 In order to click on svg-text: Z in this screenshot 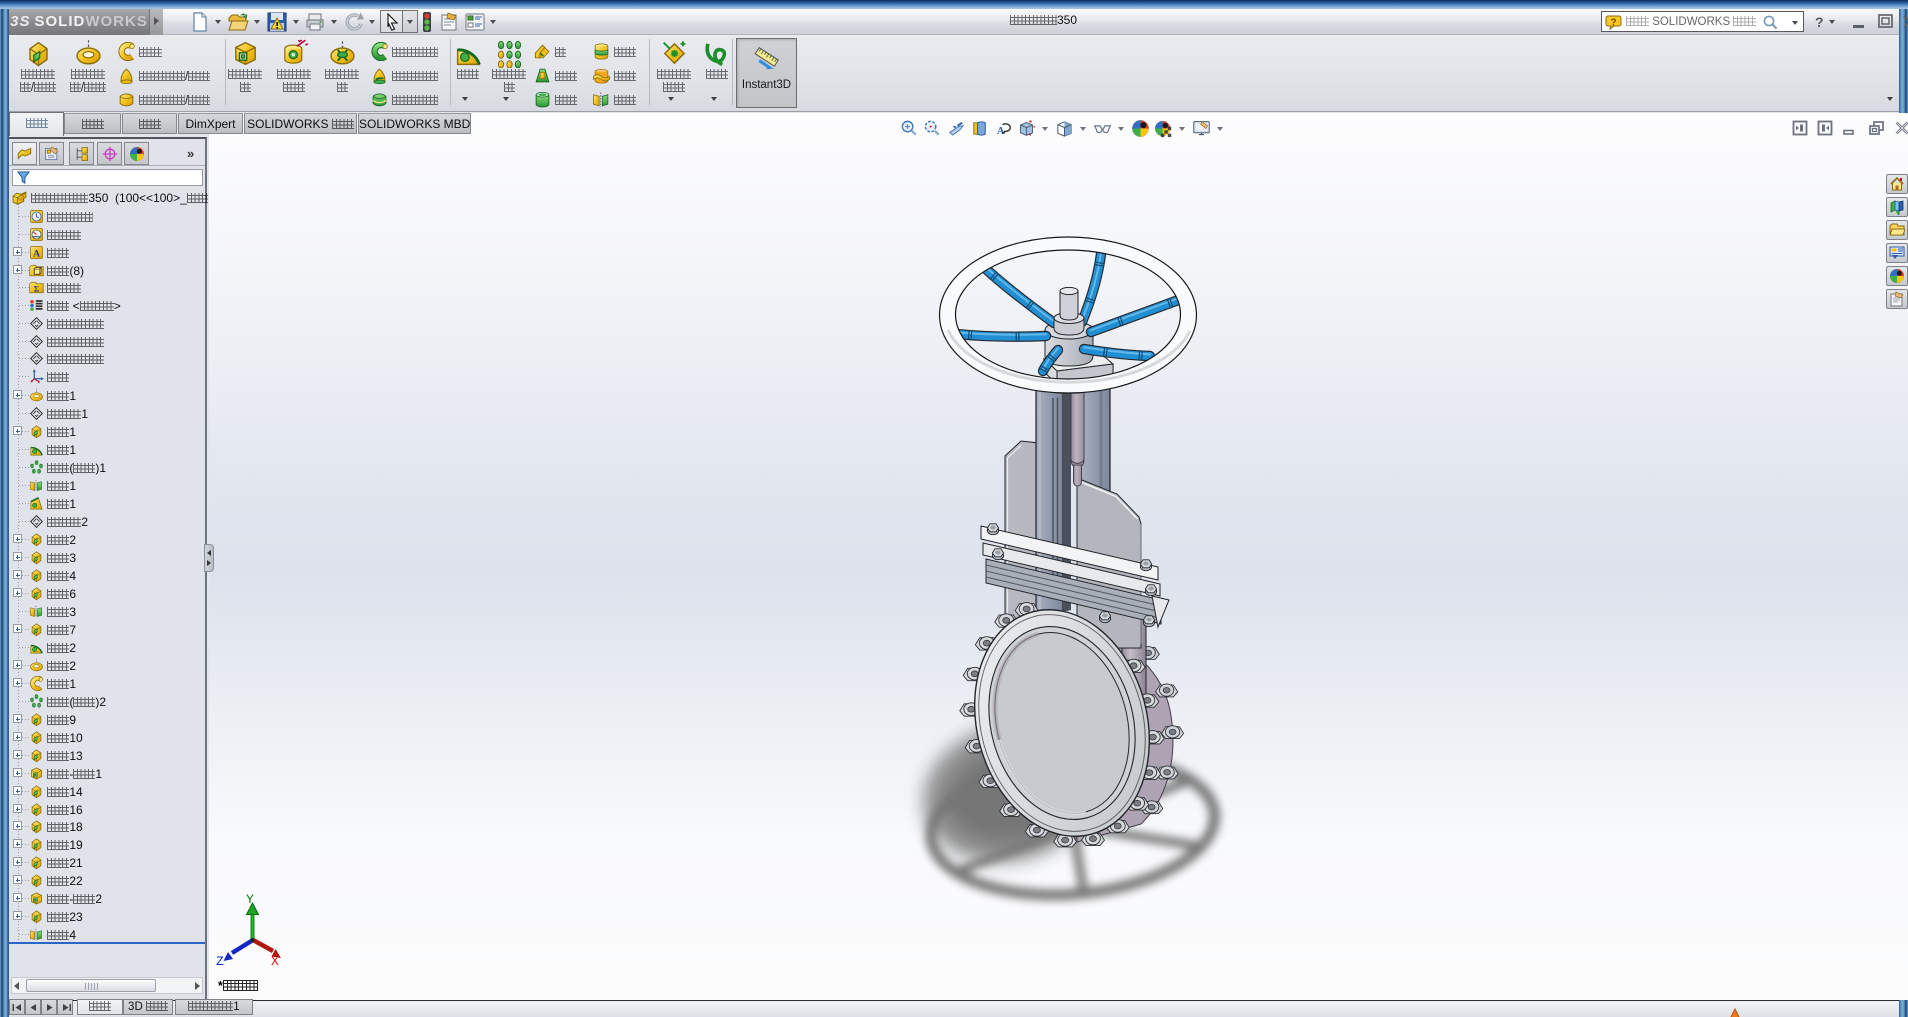, I will do `click(220, 961)`.